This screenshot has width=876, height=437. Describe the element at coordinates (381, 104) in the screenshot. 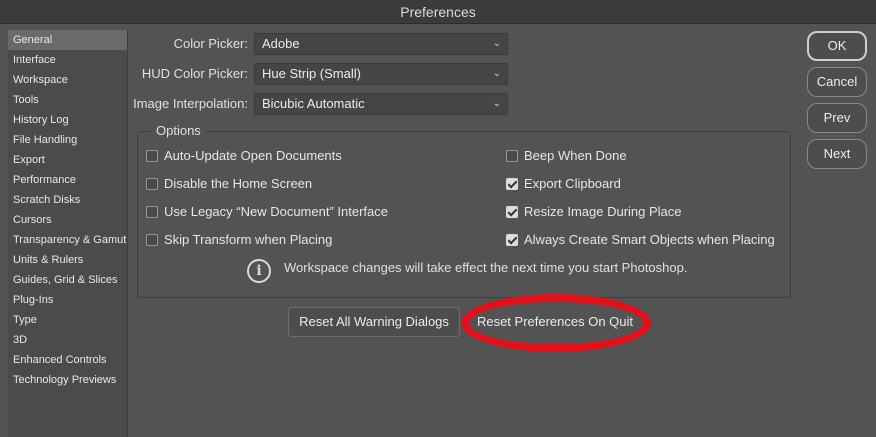

I see `image-interpolation-select: Bicubic Automatic ⌄` at that location.